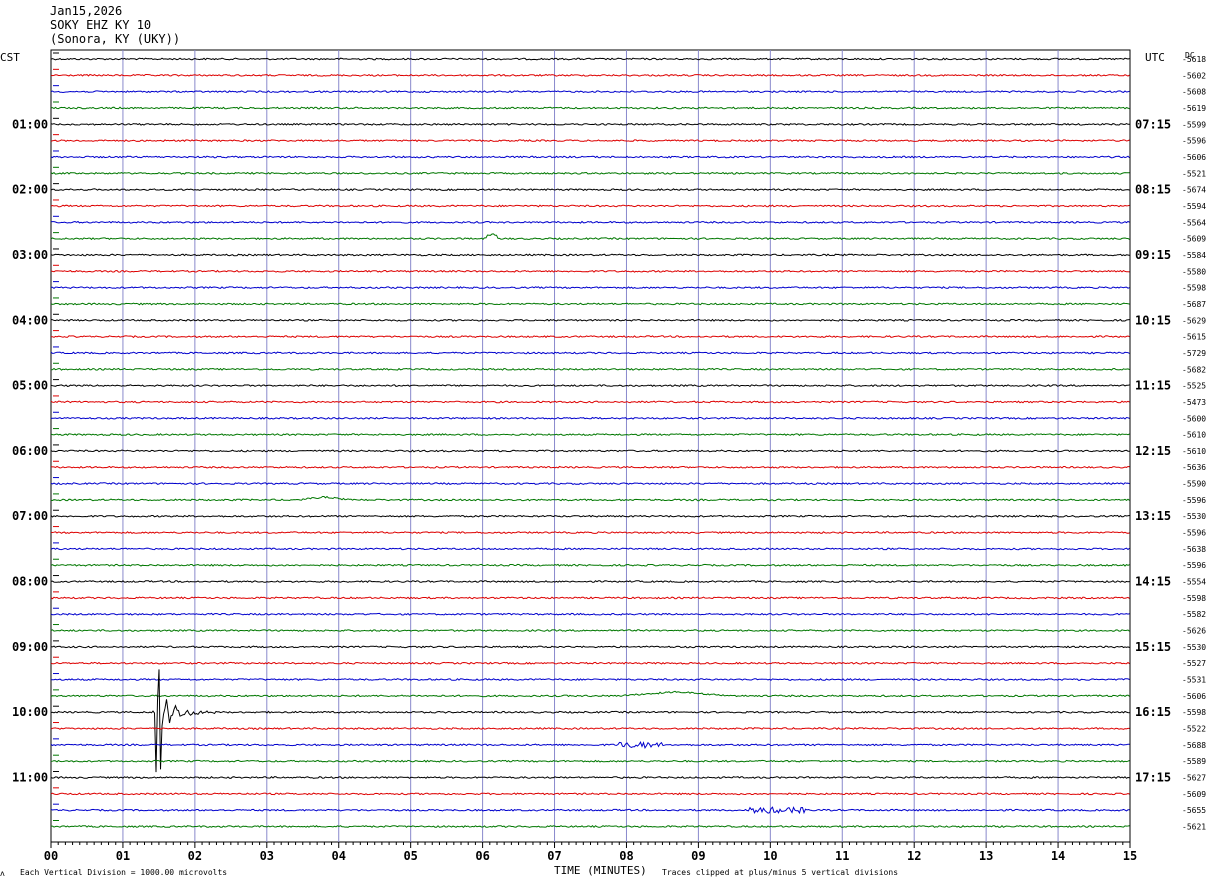  I want to click on cst-hour-label: 04:00, so click(30, 320).